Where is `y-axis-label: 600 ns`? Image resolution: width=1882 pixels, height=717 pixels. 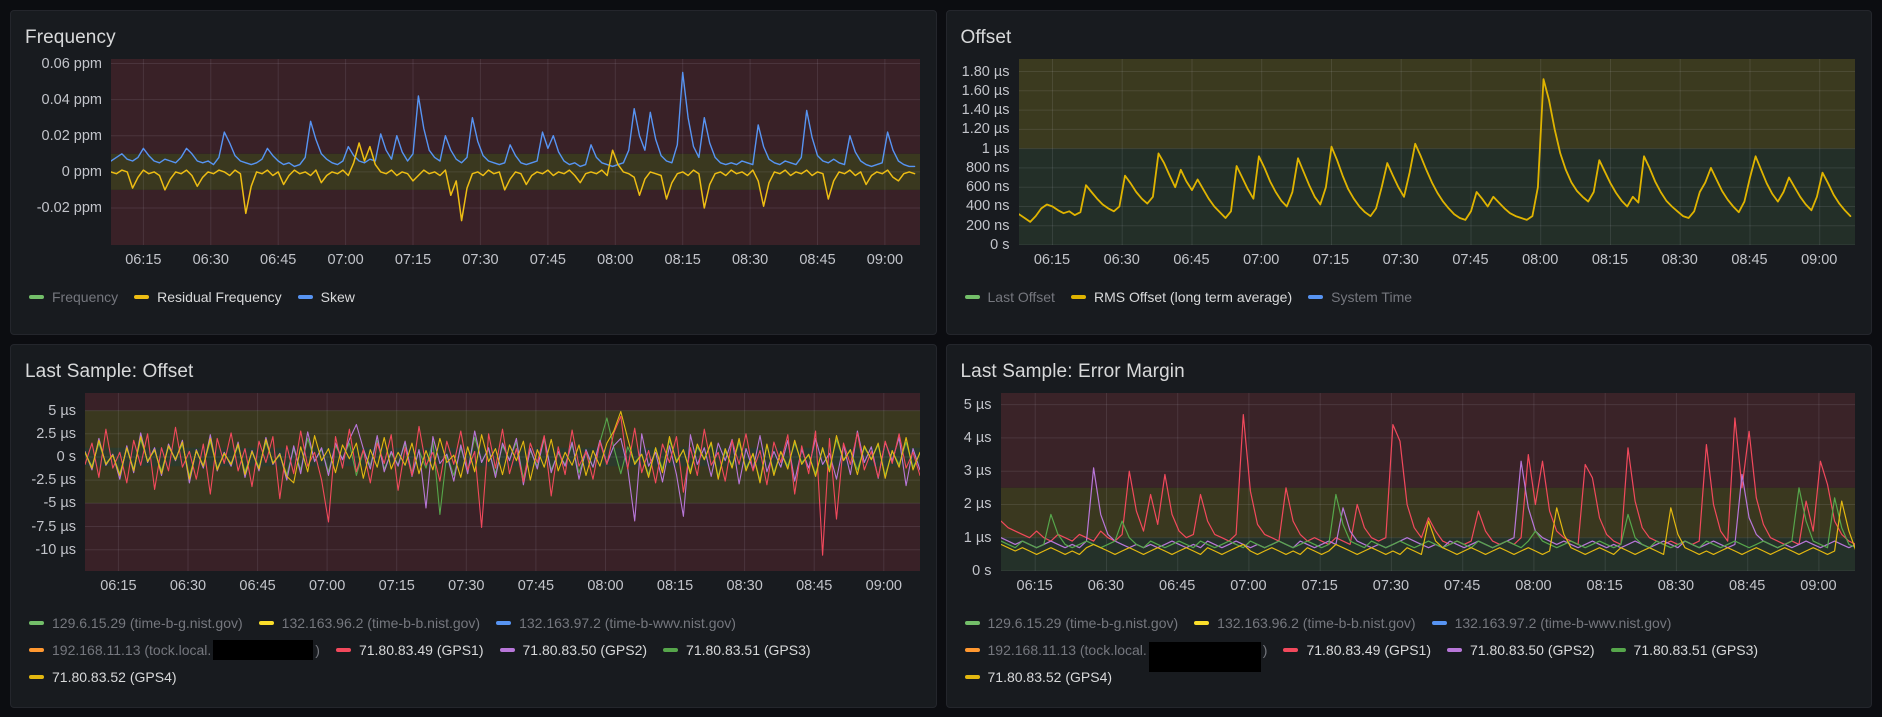
y-axis-label: 600 ns is located at coordinates (987, 187).